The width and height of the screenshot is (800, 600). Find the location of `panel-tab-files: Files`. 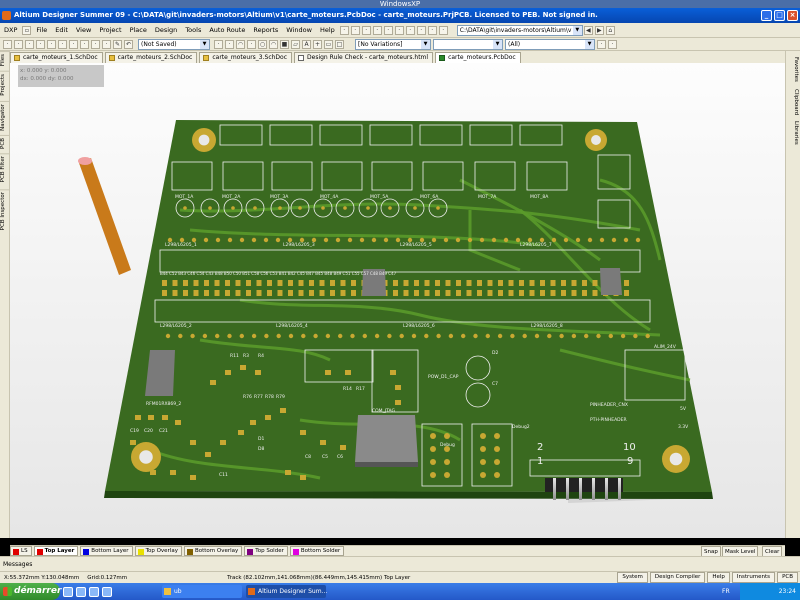

panel-tab-files: Files is located at coordinates (5, 60).